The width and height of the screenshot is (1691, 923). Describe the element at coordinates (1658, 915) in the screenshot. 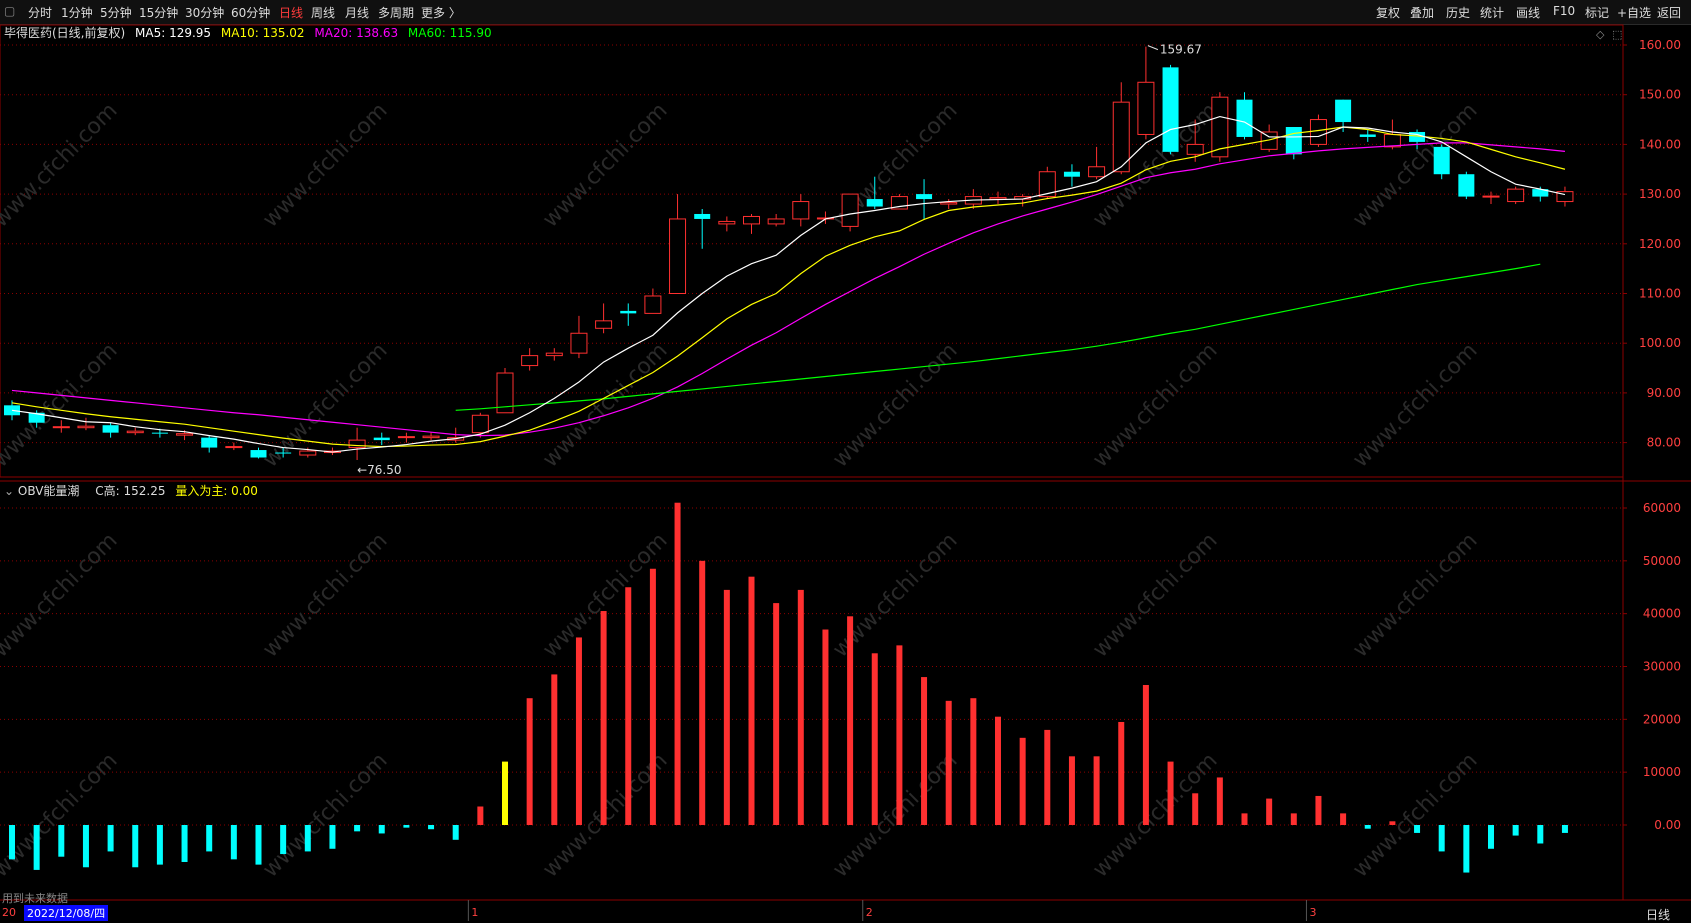

I see `period-label: 日线` at that location.